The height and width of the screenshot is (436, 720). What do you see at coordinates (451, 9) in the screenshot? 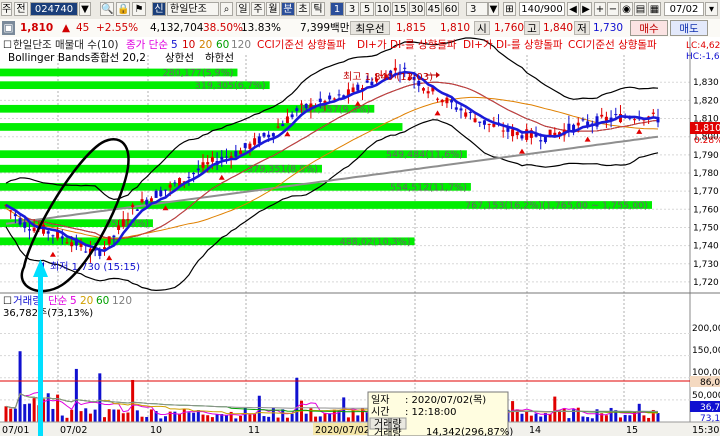
I see `minute-60: 60` at bounding box center [451, 9].